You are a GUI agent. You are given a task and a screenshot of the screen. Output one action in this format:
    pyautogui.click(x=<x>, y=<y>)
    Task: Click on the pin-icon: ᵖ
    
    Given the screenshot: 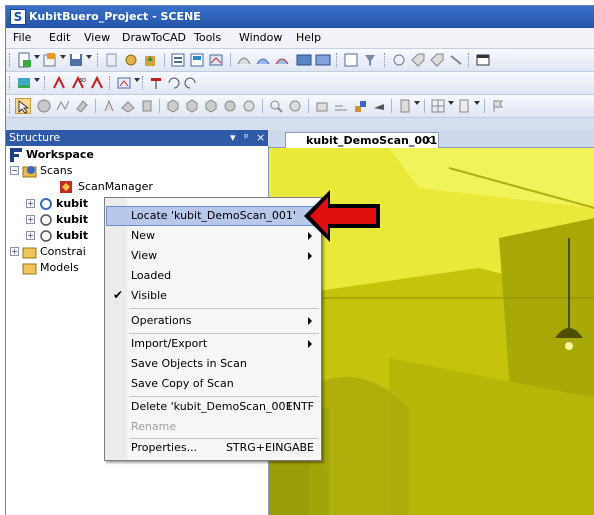 What is the action you would take?
    pyautogui.click(x=246, y=137)
    